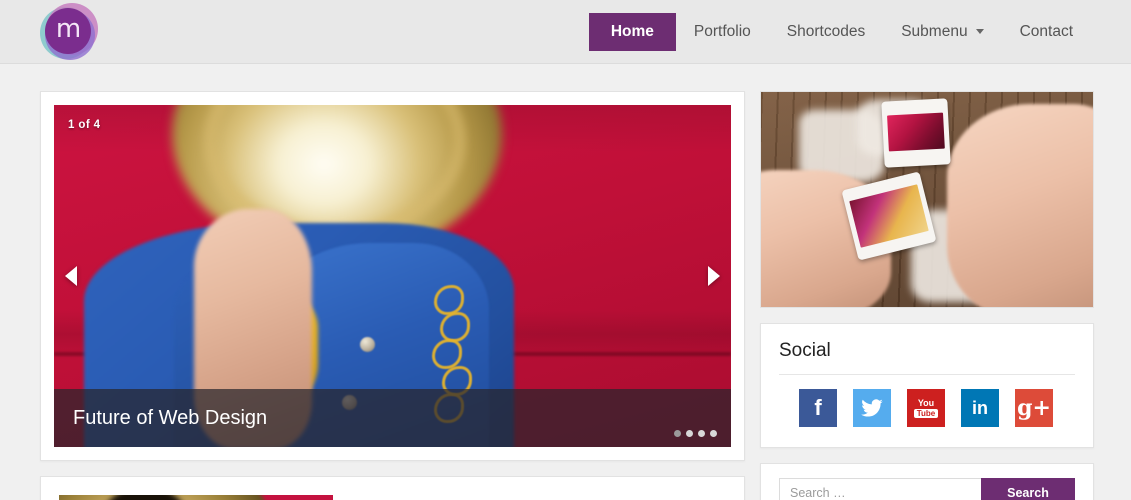 The height and width of the screenshot is (500, 1131). What do you see at coordinates (926, 402) in the screenshot?
I see `youtube-you-text: You` at bounding box center [926, 402].